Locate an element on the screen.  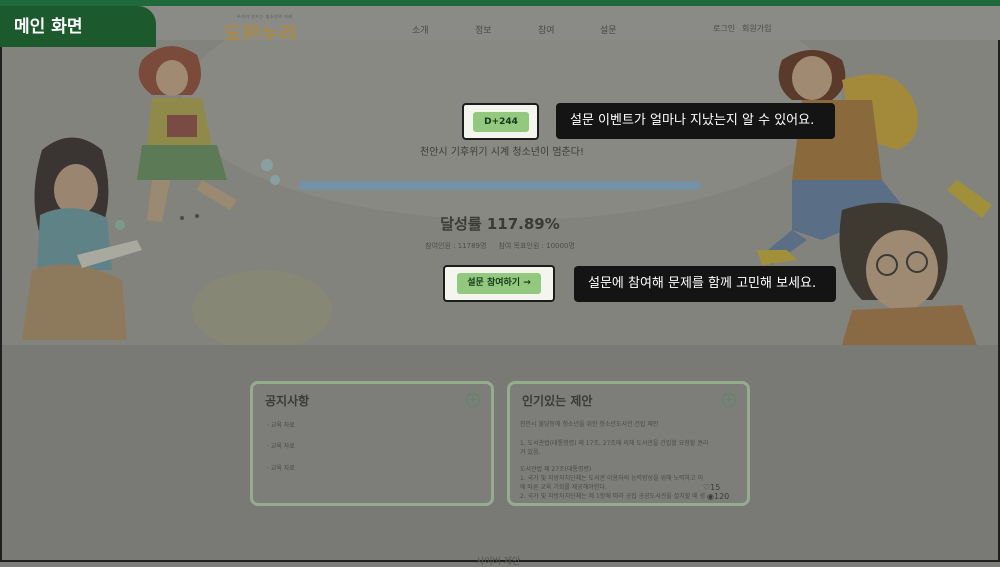
survey-participate-button: 설문 참여하기 → is located at coordinates (499, 283).